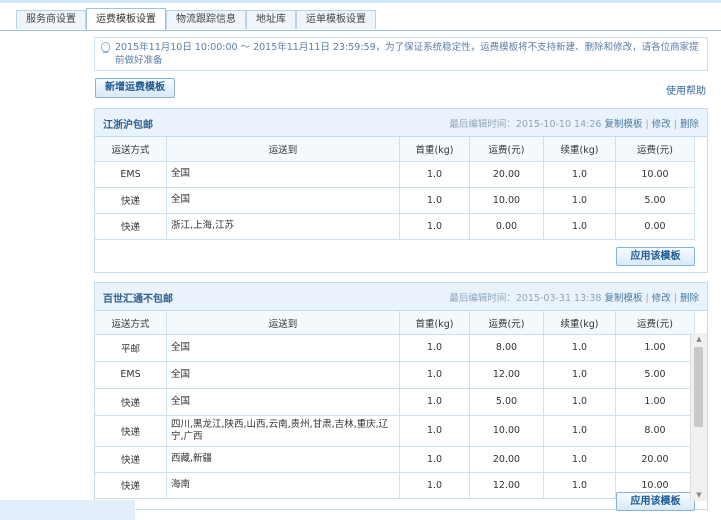 This screenshot has width=721, height=520. I want to click on table-row: 快递 海南 1.0 12.00 1.0 10.00, so click(395, 485).